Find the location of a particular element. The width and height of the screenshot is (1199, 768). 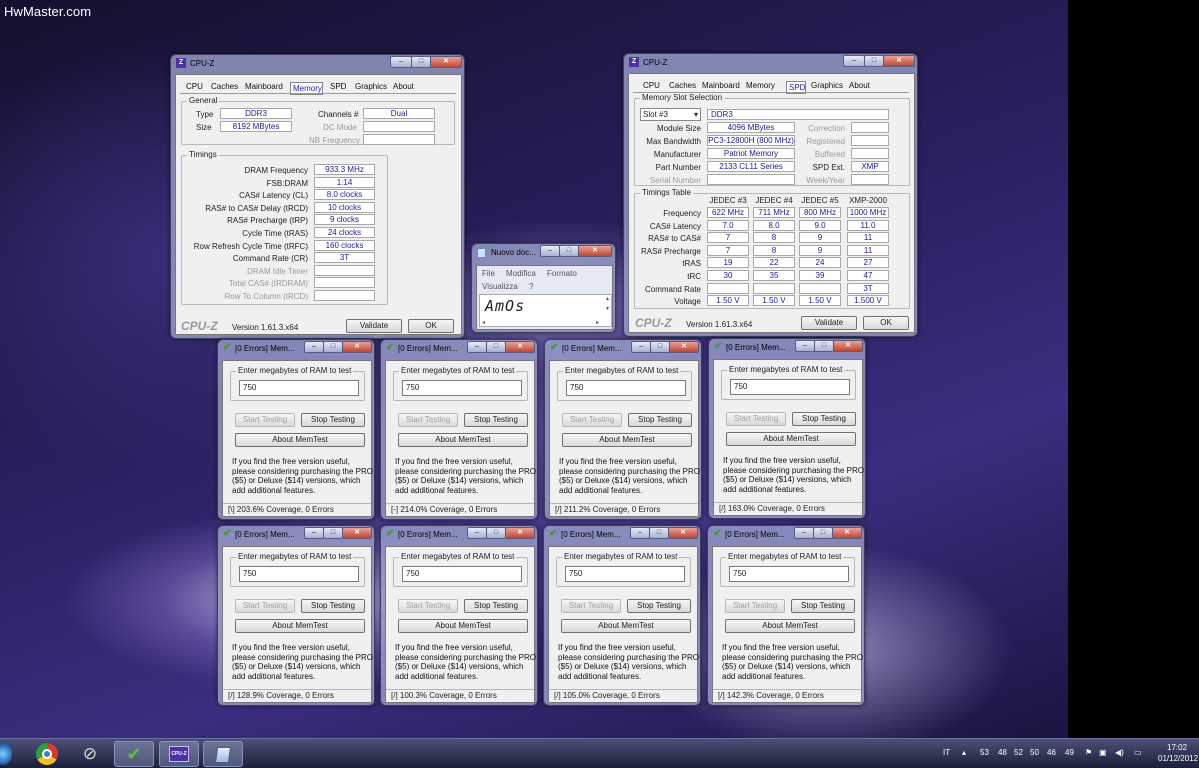

display-icon: ▭ is located at coordinates (1138, 752).